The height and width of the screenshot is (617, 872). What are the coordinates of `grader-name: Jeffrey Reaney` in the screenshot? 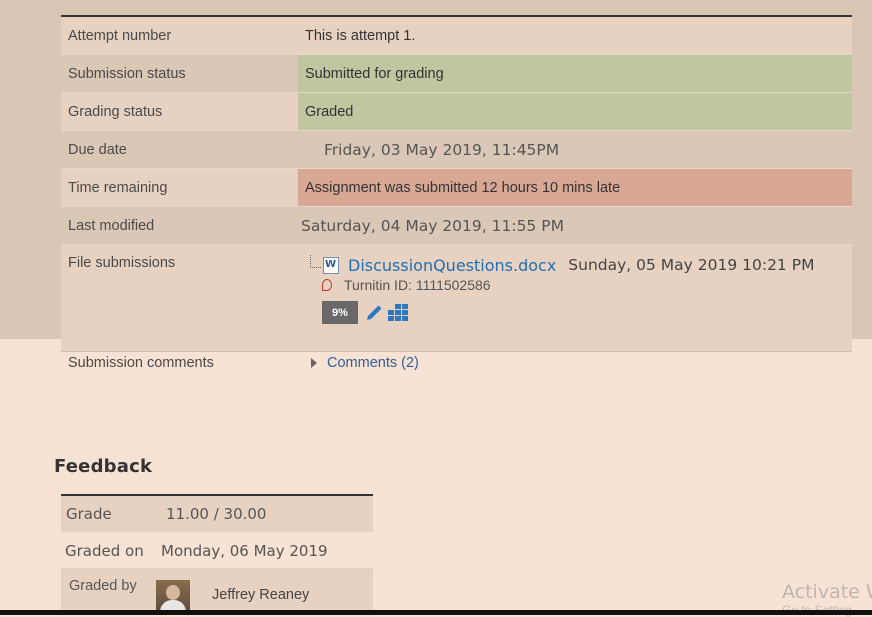 It's located at (261, 594).